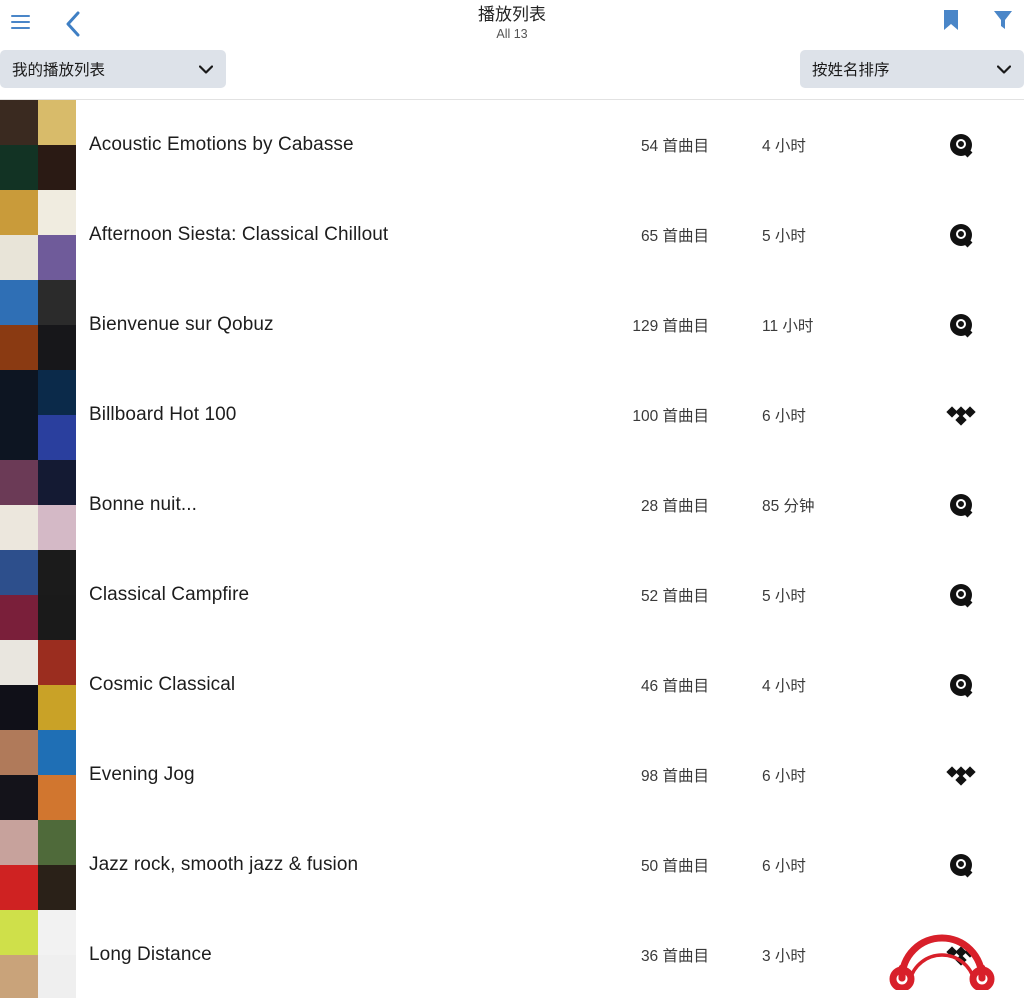  I want to click on playlist-title: Acoustic Emotions by Cabasse, so click(221, 144).